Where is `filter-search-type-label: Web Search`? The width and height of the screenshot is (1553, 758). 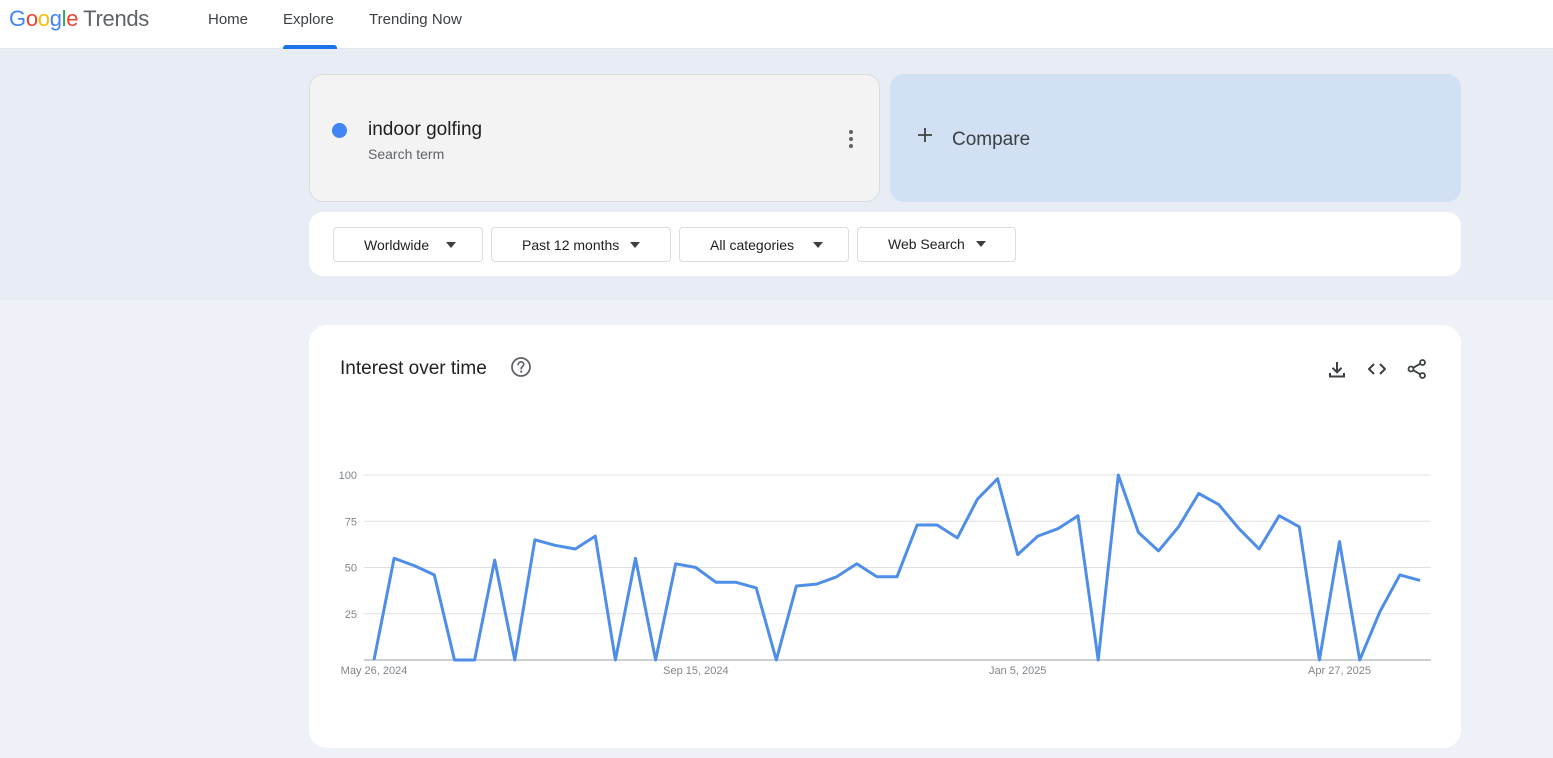
filter-search-type-label: Web Search is located at coordinates (926, 244).